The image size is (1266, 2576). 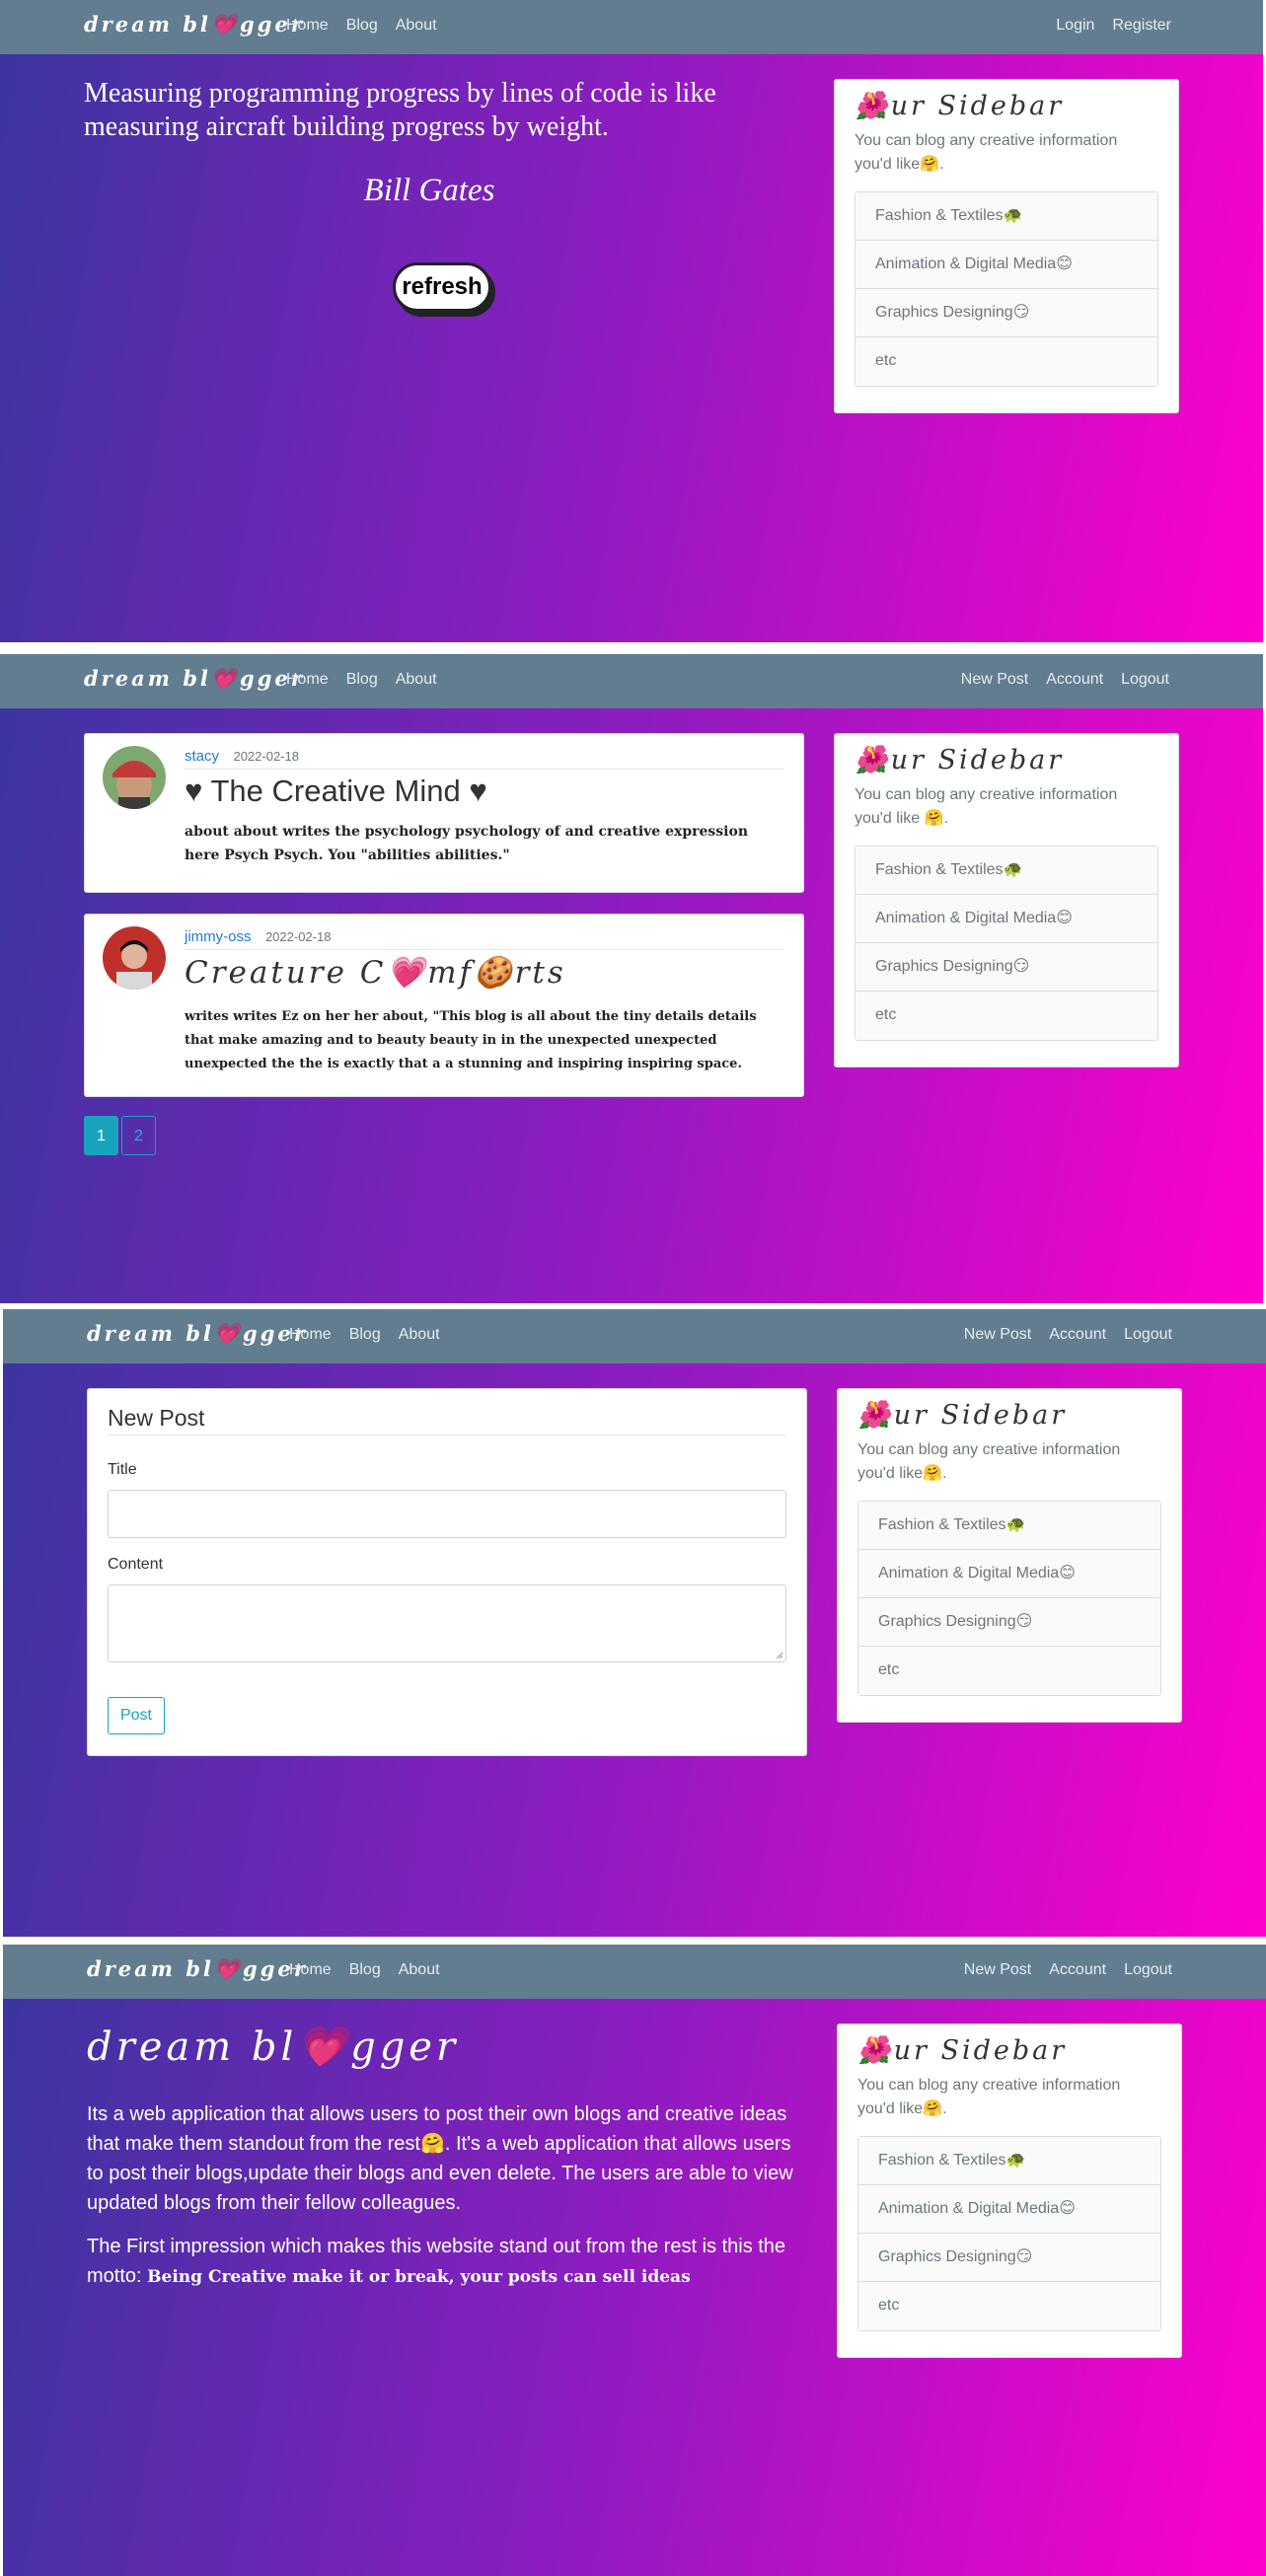 I want to click on post-title: Creature C💗mf🍪rts, so click(x=375, y=972).